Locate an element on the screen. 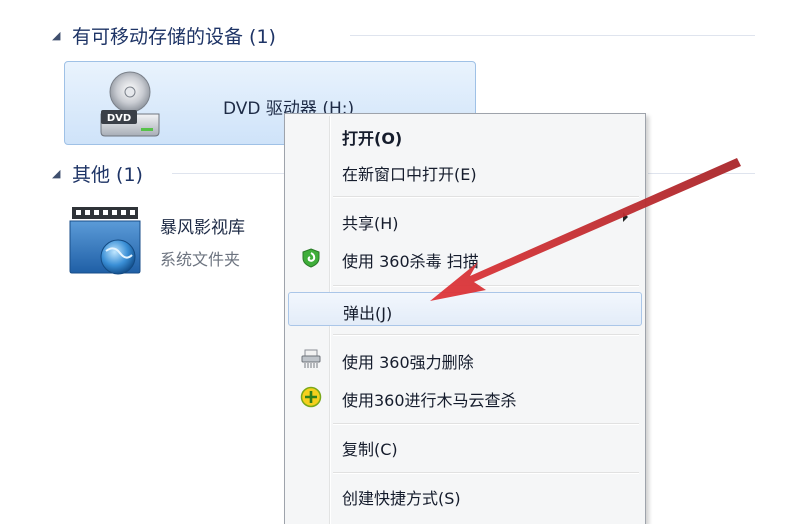 The height and width of the screenshot is (524, 800). library-name: 暴风影视库 is located at coordinates (202, 228).